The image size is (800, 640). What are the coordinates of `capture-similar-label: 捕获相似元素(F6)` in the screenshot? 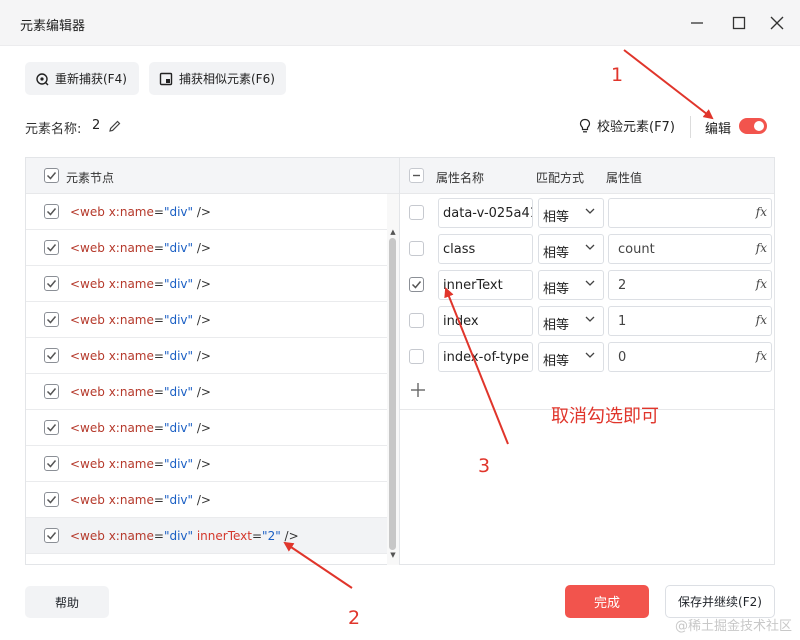 It's located at (227, 79).